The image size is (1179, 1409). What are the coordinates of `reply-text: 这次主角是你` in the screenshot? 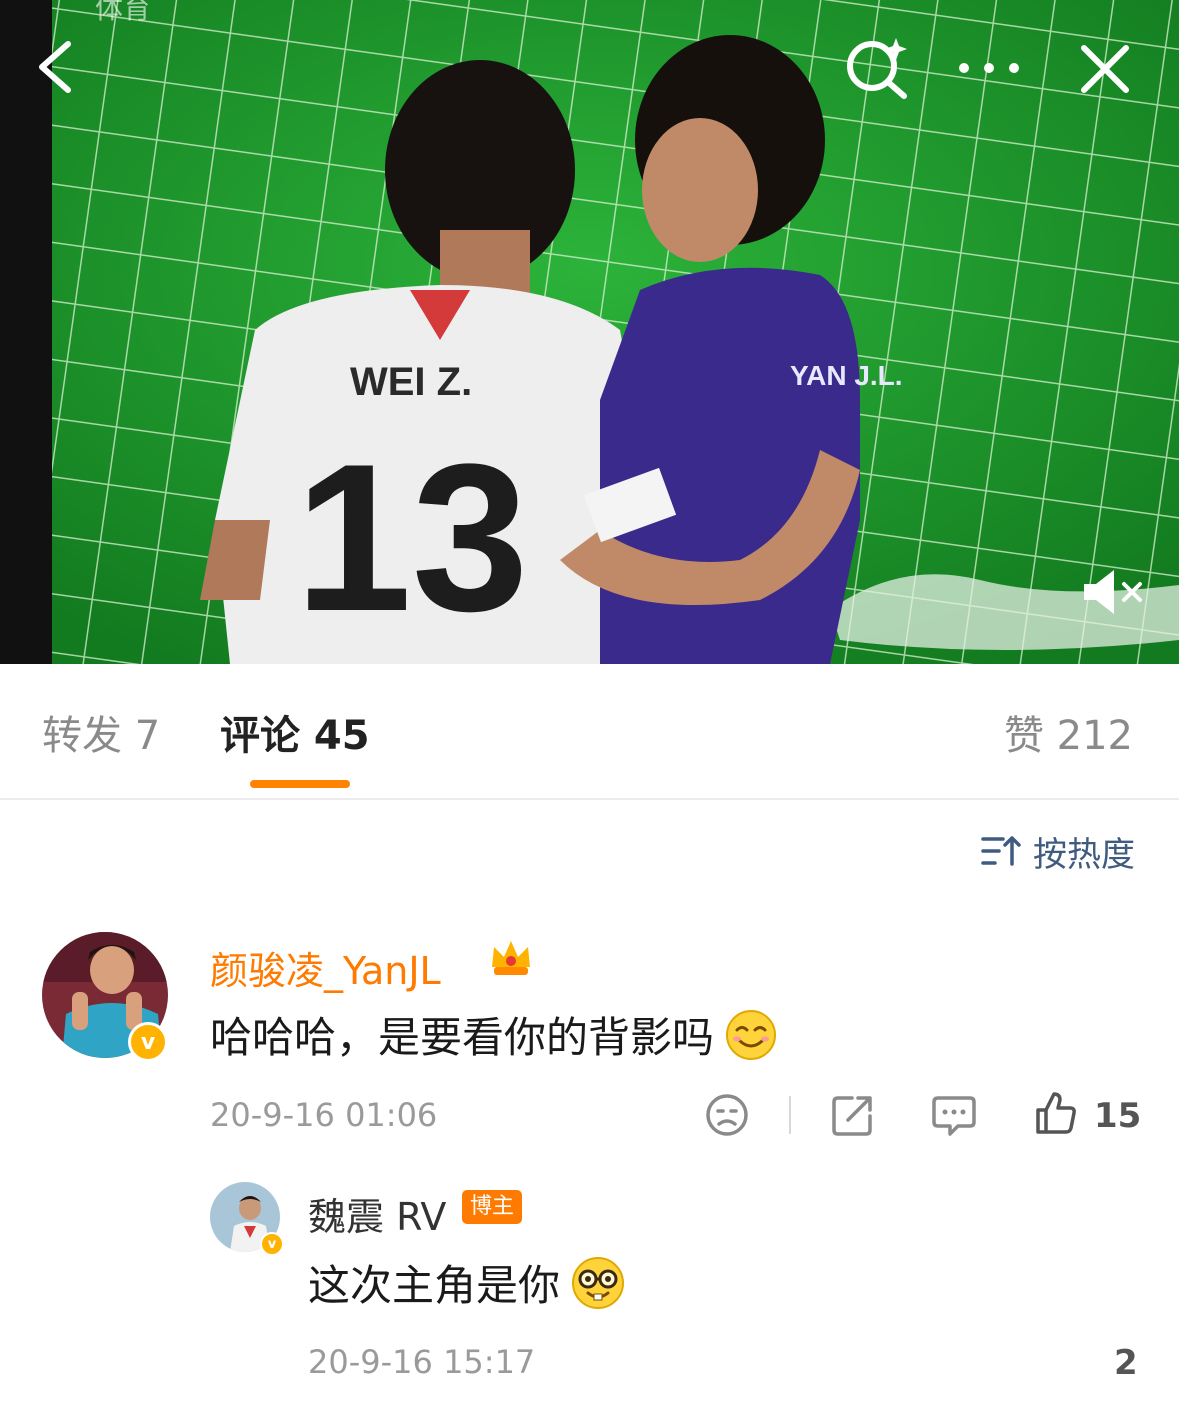 It's located at (467, 1282).